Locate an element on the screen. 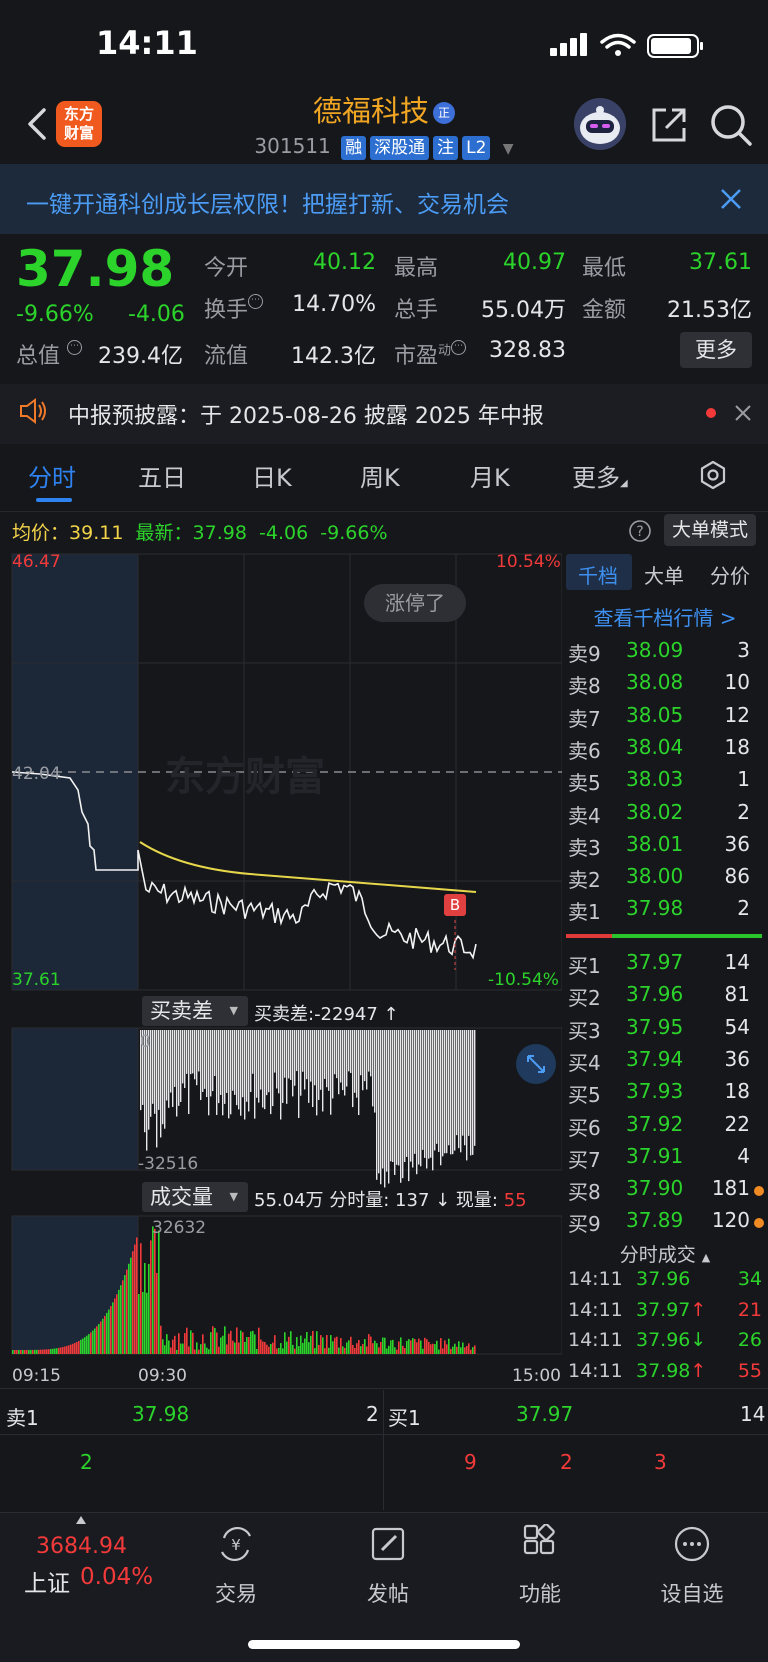  tab-intraday: 分时 is located at coordinates (52, 475).